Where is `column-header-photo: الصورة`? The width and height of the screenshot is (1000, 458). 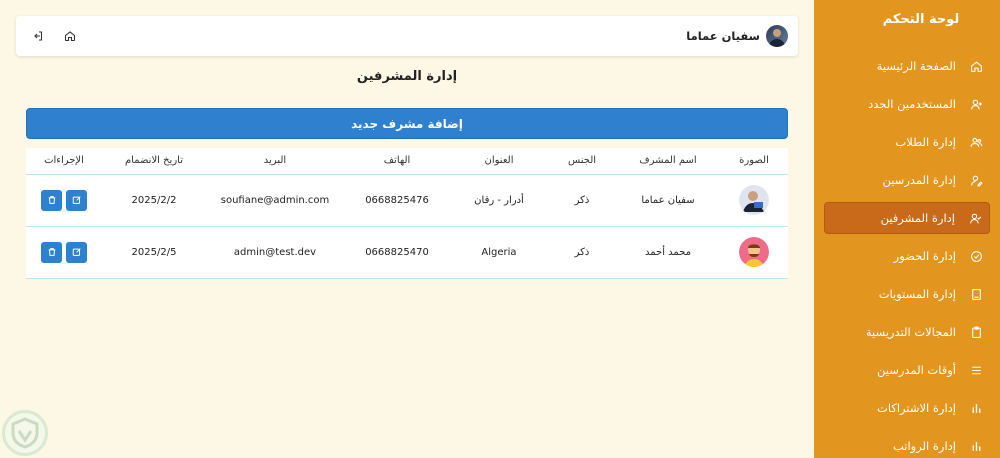 column-header-photo: الصورة is located at coordinates (754, 161).